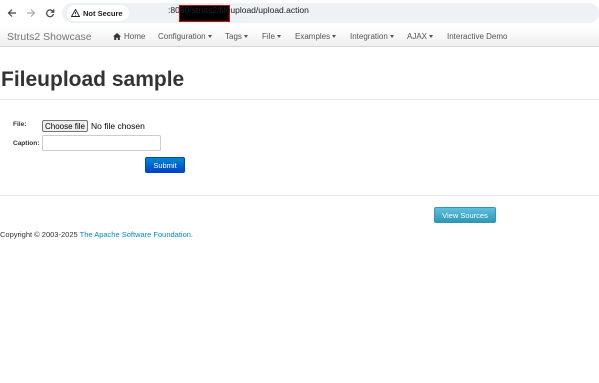 Image resolution: width=599 pixels, height=383 pixels. What do you see at coordinates (330, 13) in the screenshot?
I see `address-bar: Not Secure` at bounding box center [330, 13].